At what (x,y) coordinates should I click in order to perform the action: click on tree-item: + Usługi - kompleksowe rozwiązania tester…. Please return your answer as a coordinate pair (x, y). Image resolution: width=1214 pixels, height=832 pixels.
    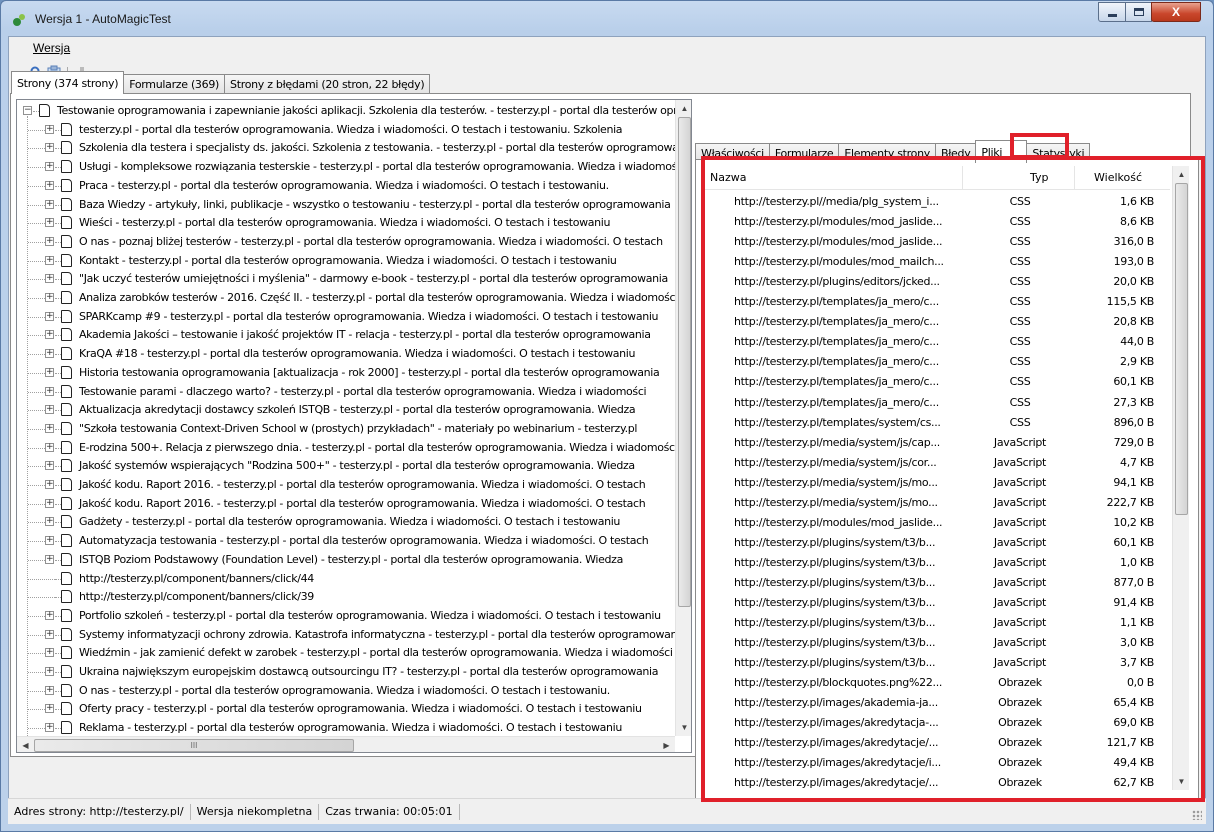
    Looking at the image, I should click on (346, 167).